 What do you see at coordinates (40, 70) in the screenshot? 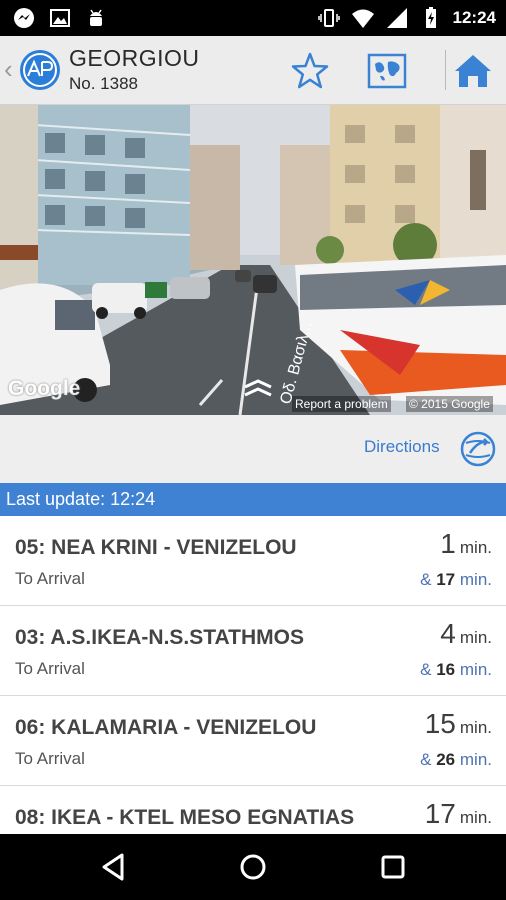
I see `oasth-logo-icon` at bounding box center [40, 70].